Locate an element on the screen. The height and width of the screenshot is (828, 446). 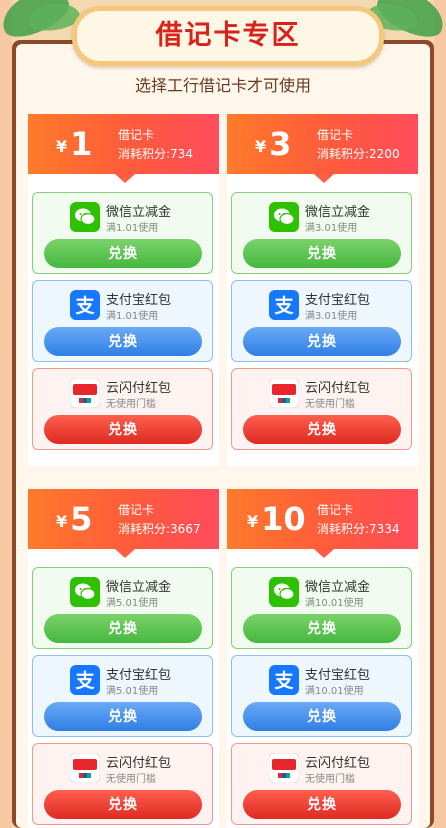
offer-wechat: 微信立减金 满5.01使用 兑换 is located at coordinates (122, 608).